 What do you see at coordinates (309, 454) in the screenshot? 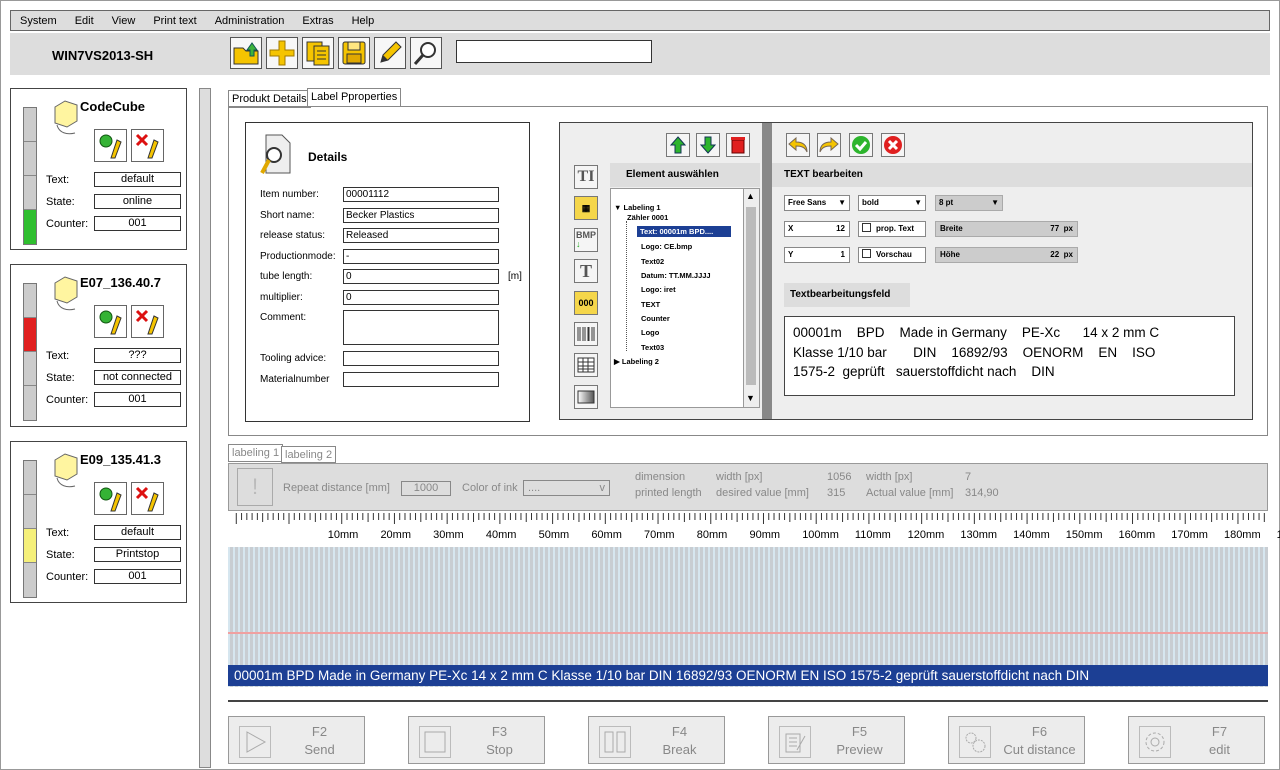
I see `tab-labeling-2: labeling 2` at bounding box center [309, 454].